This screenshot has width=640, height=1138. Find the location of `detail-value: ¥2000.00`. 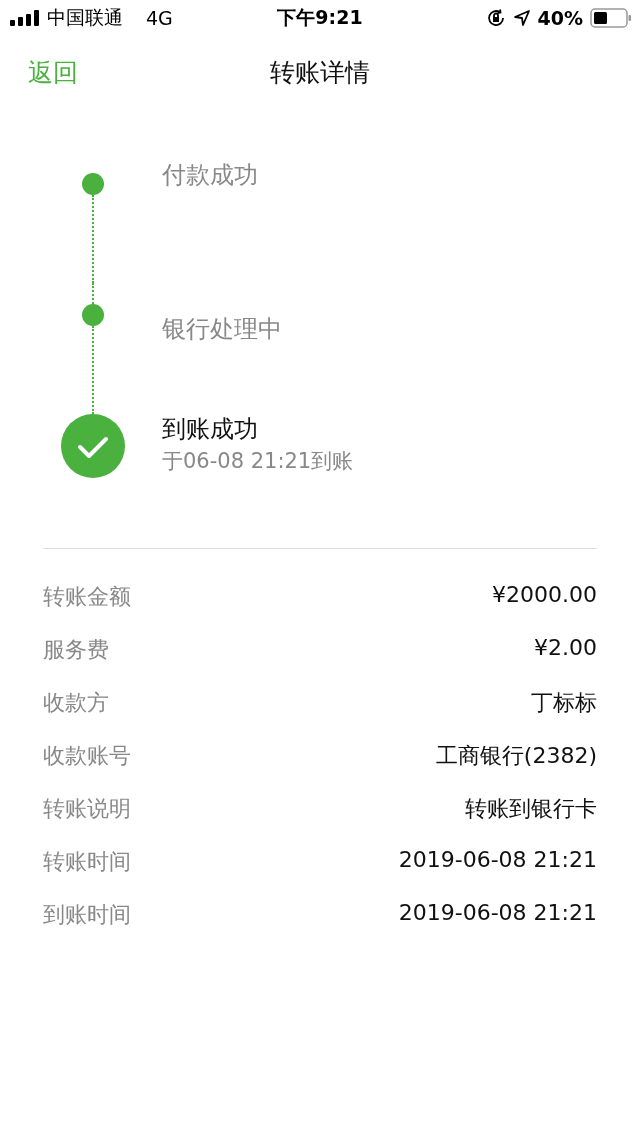

detail-value: ¥2000.00 is located at coordinates (544, 594).